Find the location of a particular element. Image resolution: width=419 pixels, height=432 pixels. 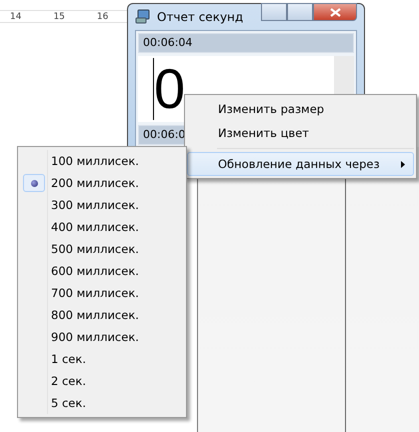

menu-item: 900 миллисек. is located at coordinates (102, 337).